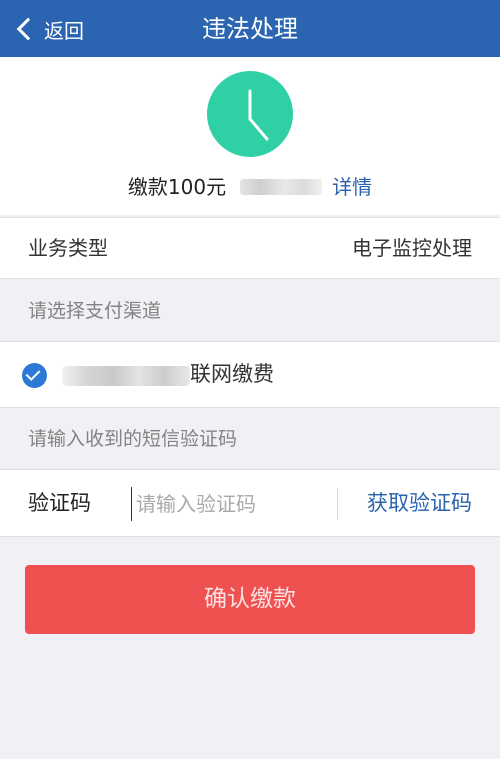 The image size is (500, 759). I want to click on fine-amount: 缴款100元, so click(177, 187).